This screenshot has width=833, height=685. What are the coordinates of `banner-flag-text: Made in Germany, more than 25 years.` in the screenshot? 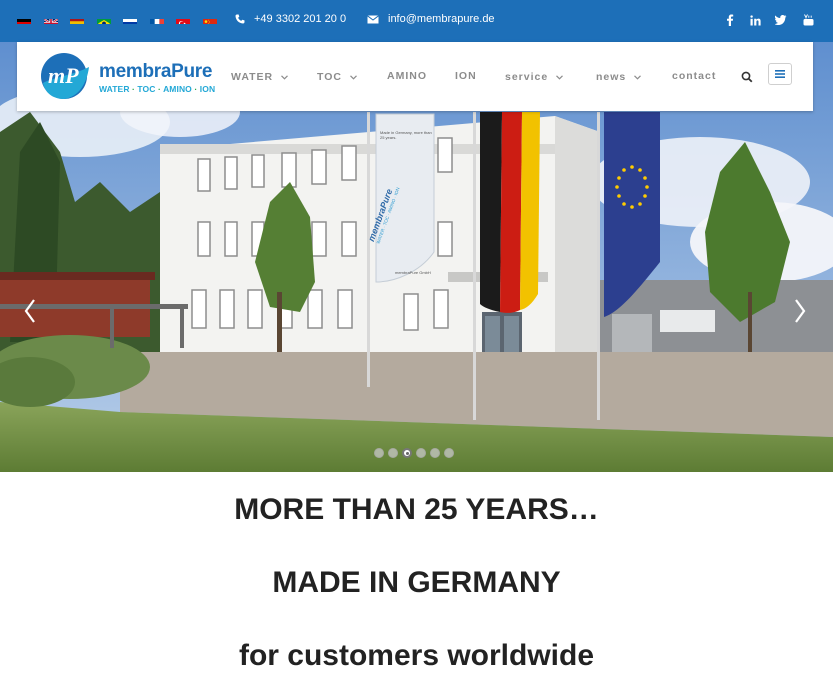 It's located at (406, 135).